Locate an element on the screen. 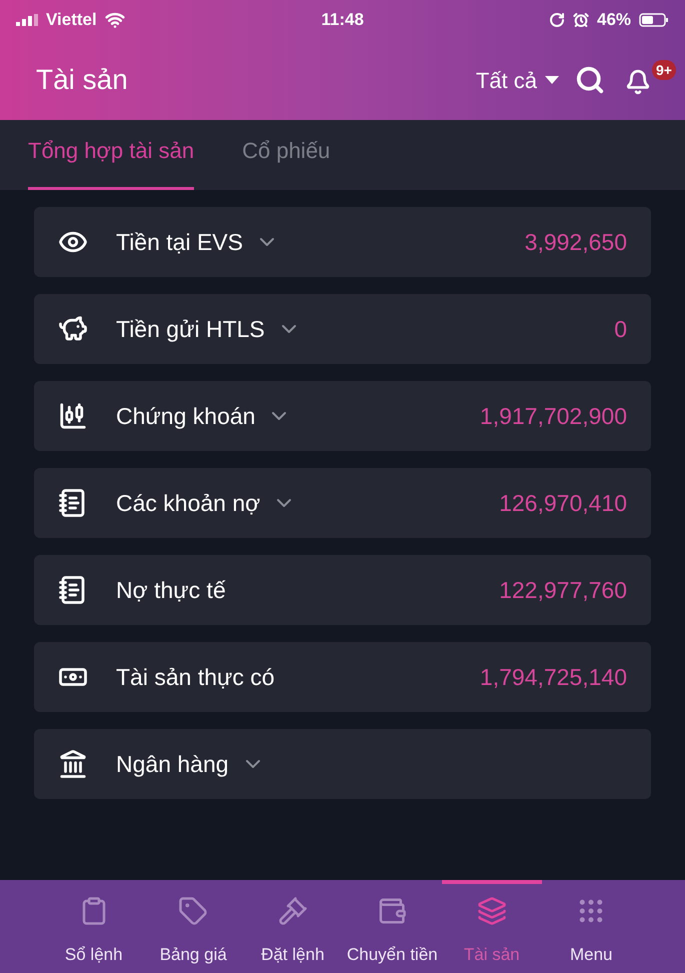  search-button is located at coordinates (590, 80).